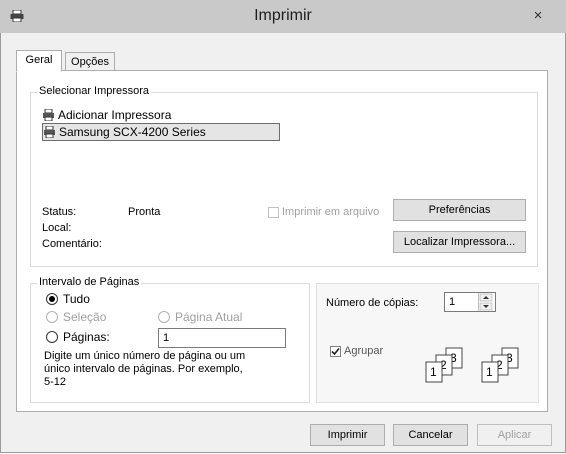 The image size is (566, 454). I want to click on range-current-page-radio, so click(164, 317).